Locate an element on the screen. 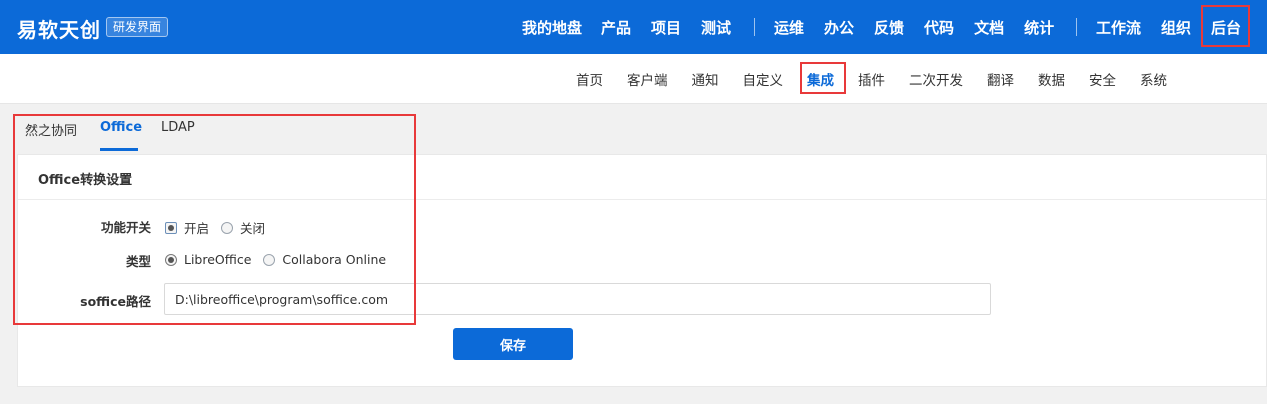 The image size is (1267, 404). integration-highlight-box is located at coordinates (823, 78).